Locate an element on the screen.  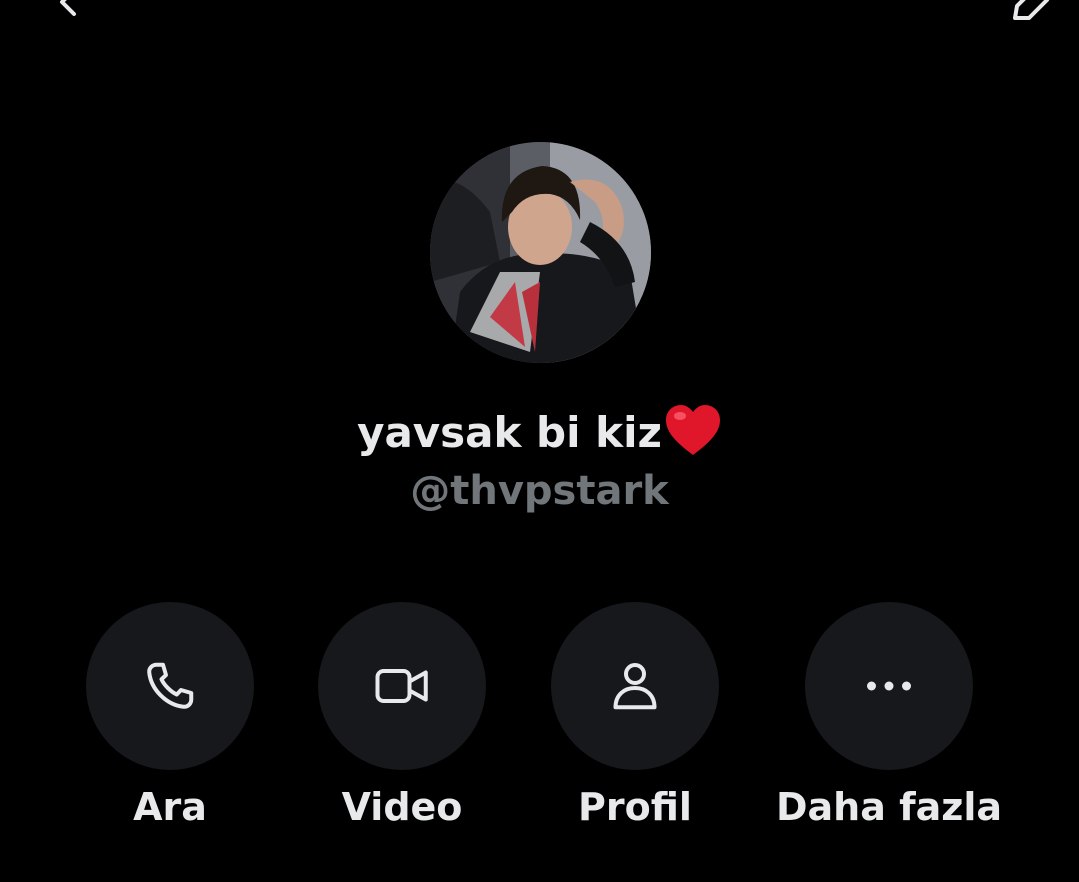
profile-button is located at coordinates (635, 686).